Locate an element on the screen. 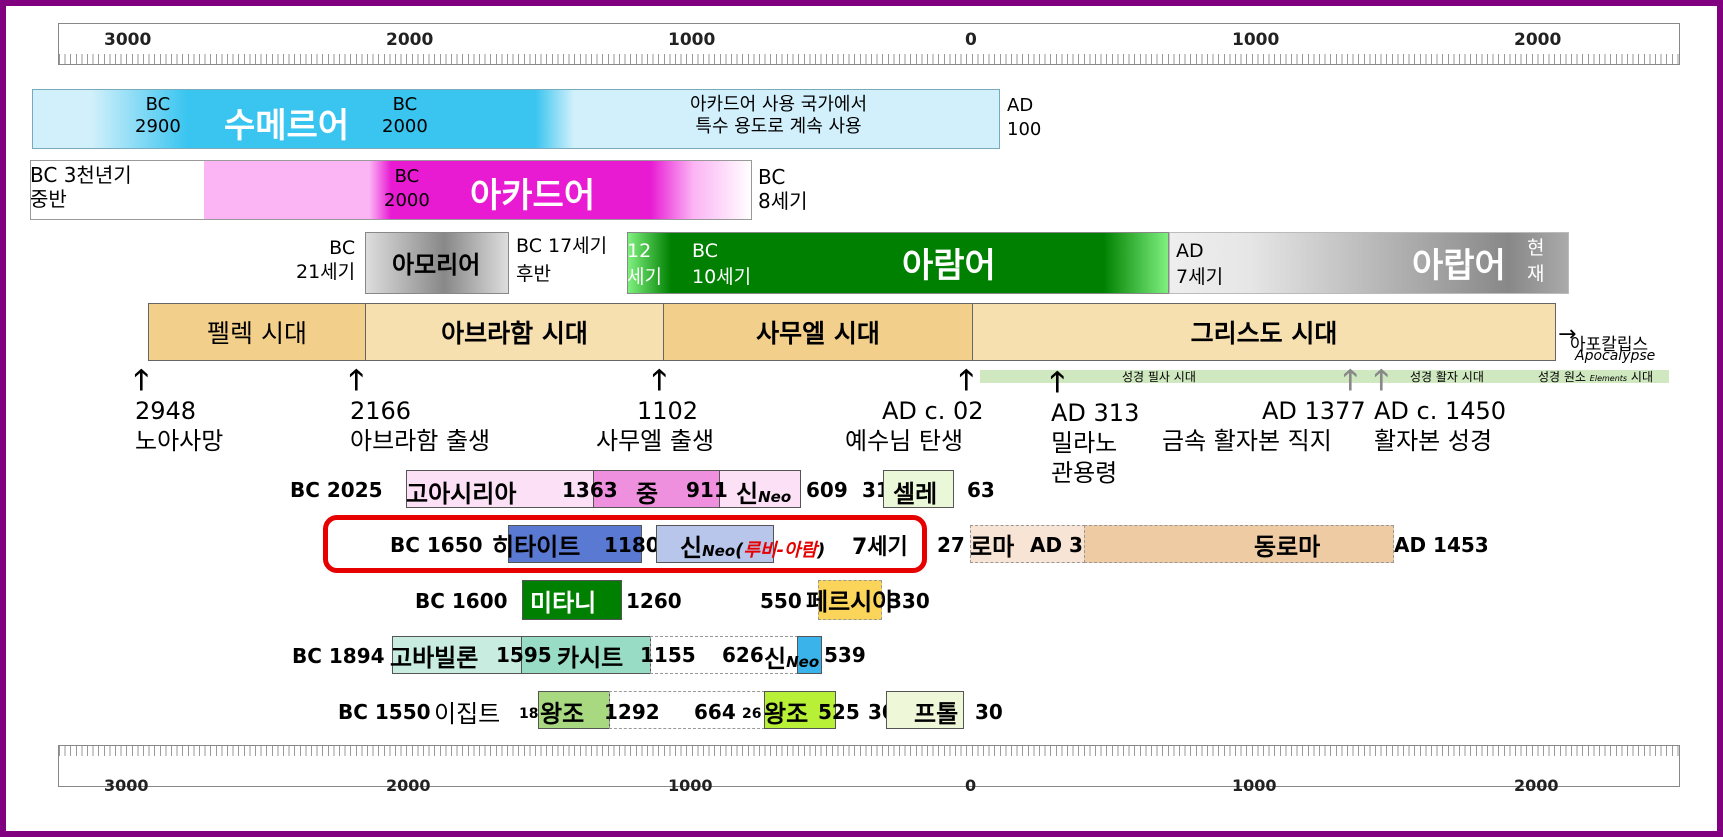  persia-start: 550 is located at coordinates (781, 601).